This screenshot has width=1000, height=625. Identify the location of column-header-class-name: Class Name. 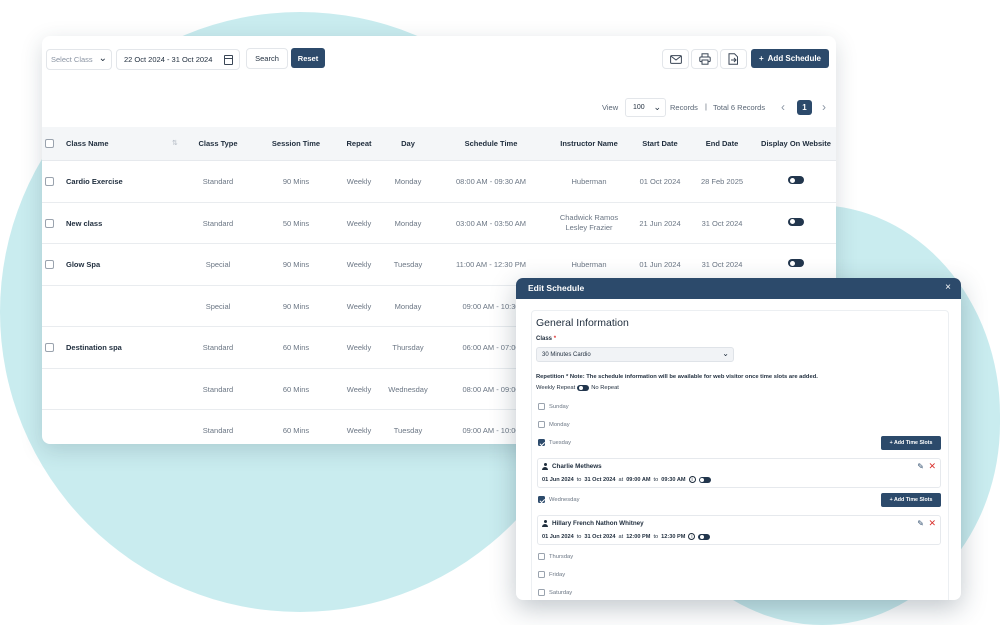
(87, 143).